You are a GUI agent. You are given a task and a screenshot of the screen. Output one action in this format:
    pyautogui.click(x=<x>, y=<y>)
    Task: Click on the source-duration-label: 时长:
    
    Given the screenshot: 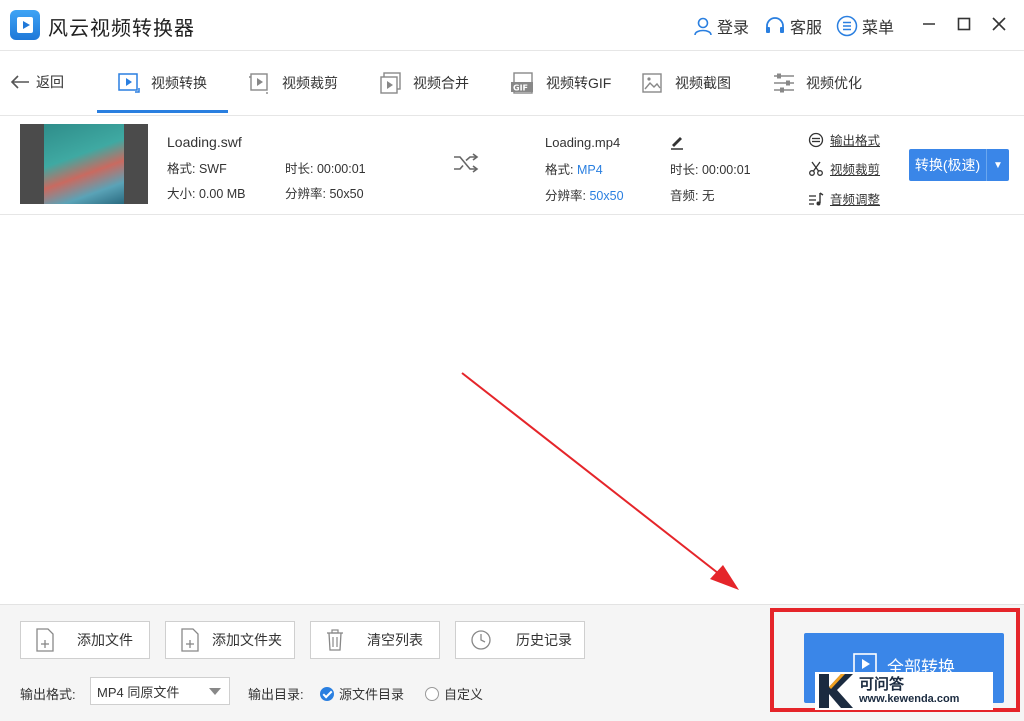 What is the action you would take?
    pyautogui.click(x=299, y=169)
    